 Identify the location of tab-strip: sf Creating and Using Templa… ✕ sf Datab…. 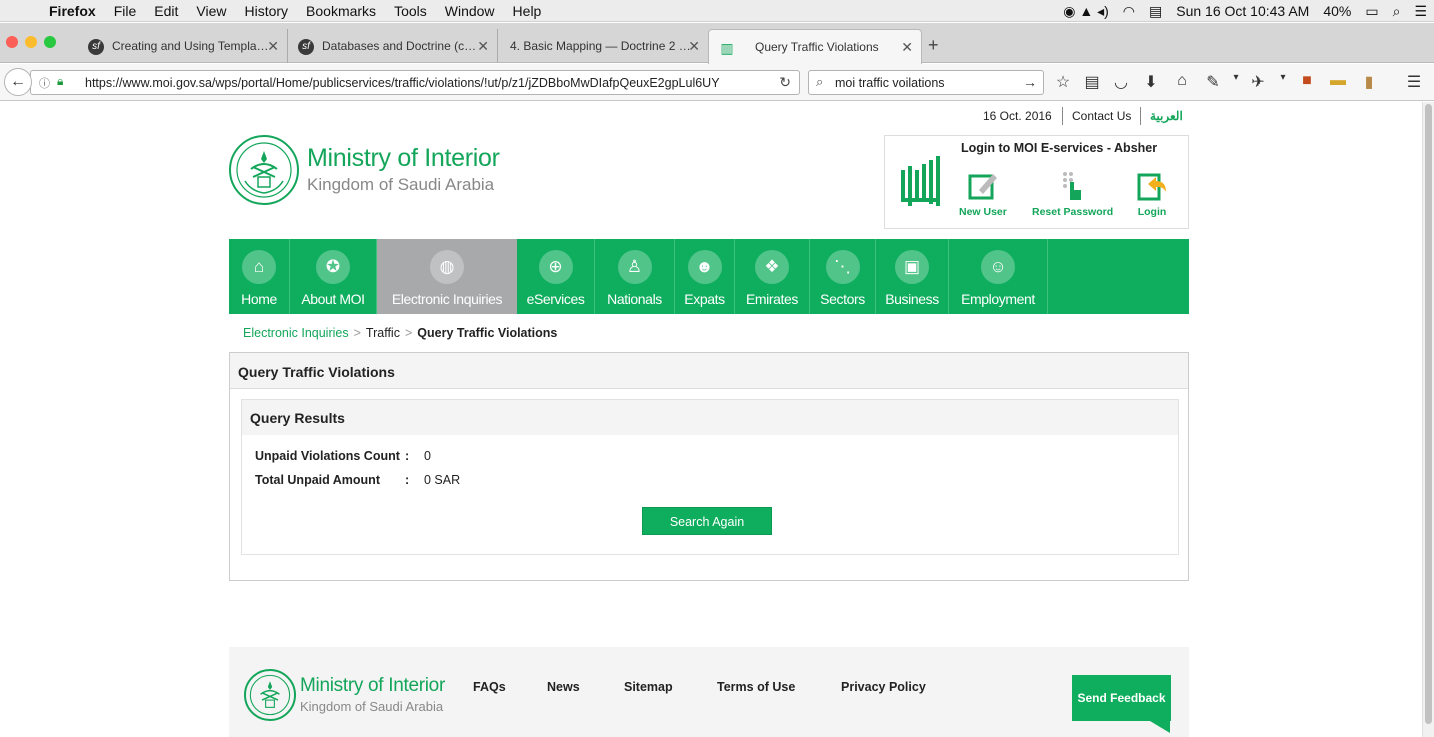
(717, 43).